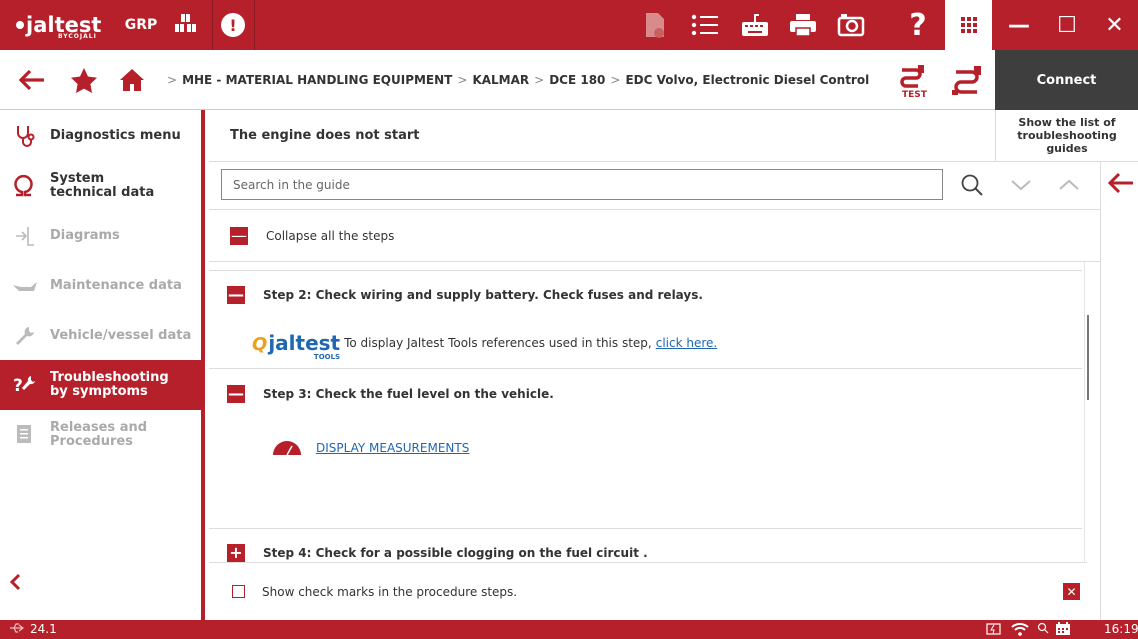 The image size is (1138, 639). I want to click on collapse-all-label: Collapse all the steps, so click(330, 235).